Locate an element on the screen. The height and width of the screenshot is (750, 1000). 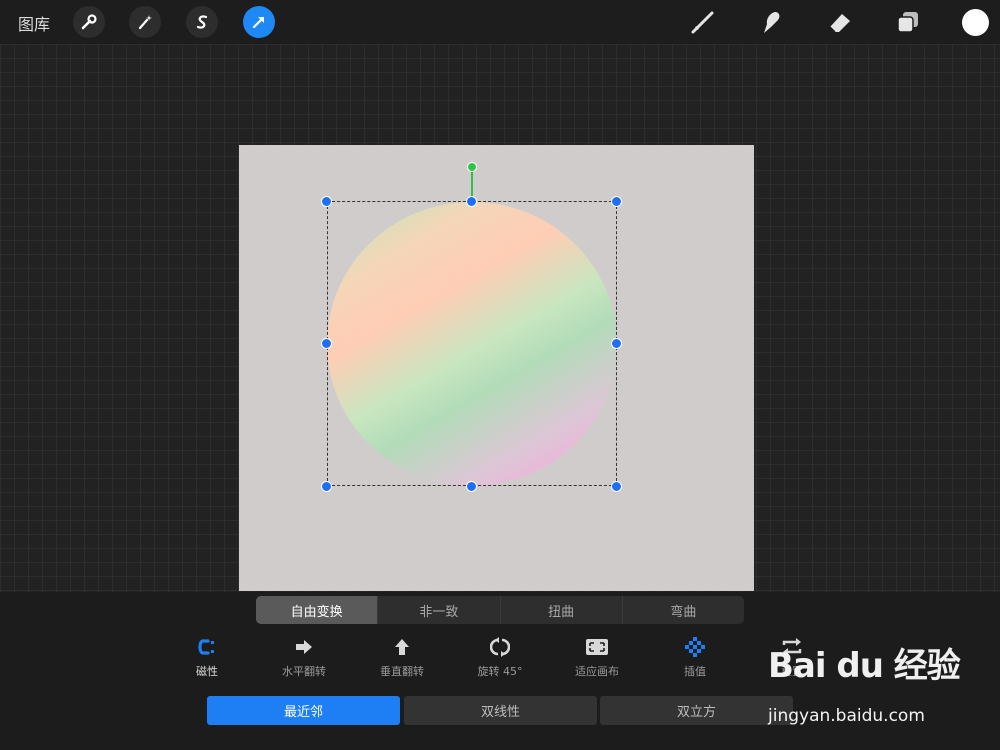
magnet-button: 磁性 is located at coordinates (207, 657).